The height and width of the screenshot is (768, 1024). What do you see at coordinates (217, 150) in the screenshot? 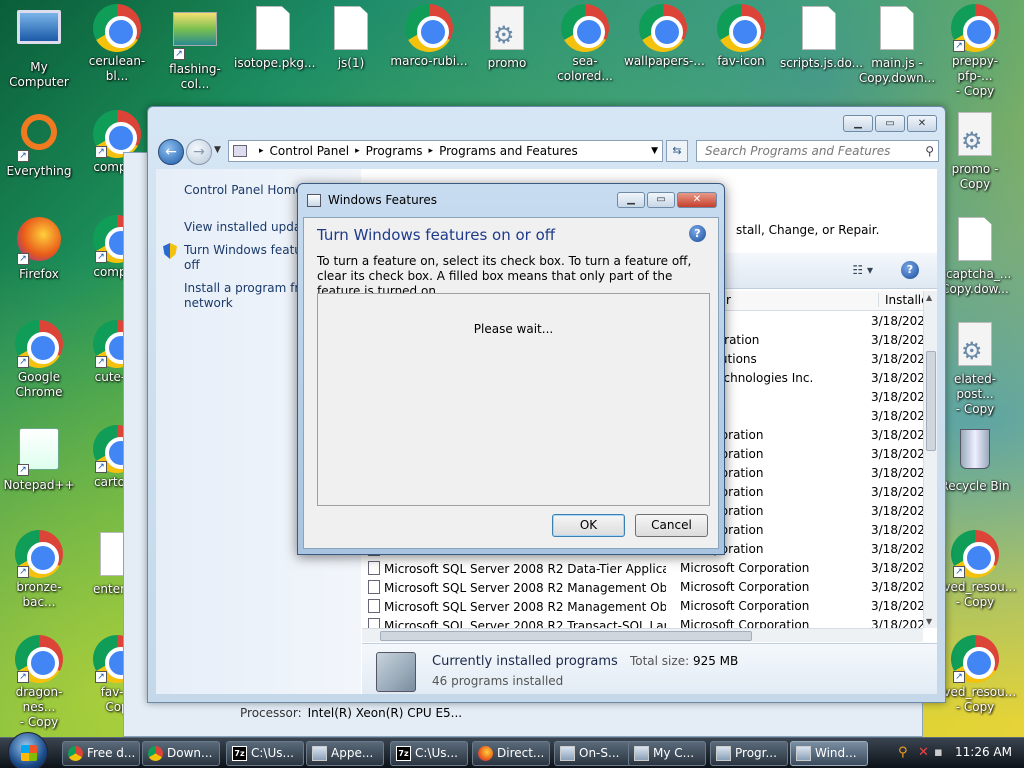
I see `history-dropdown-icon: ▼` at bounding box center [217, 150].